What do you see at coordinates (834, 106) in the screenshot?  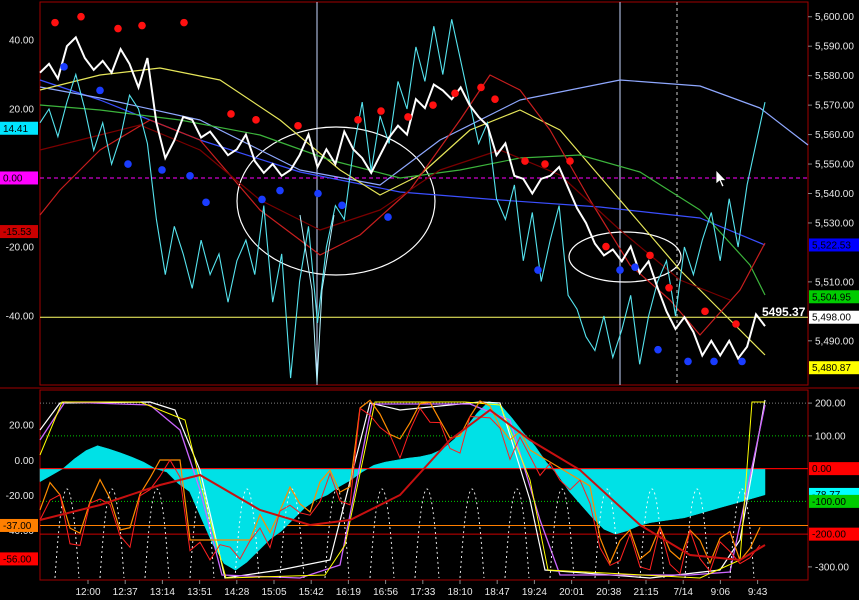 I see `right-axis-tick-label: 5,570.00` at bounding box center [834, 106].